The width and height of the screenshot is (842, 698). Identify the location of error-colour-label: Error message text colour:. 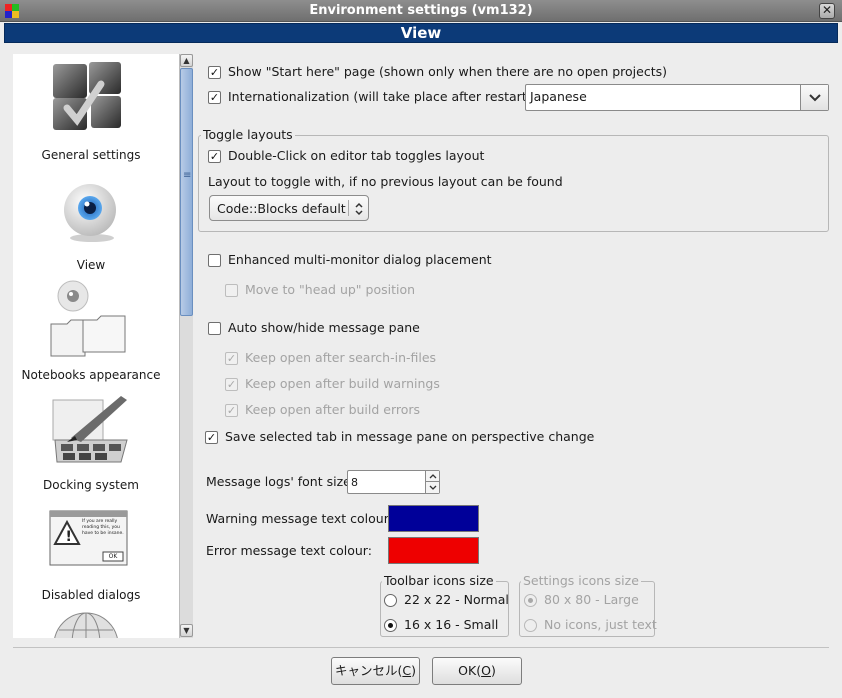
(289, 550).